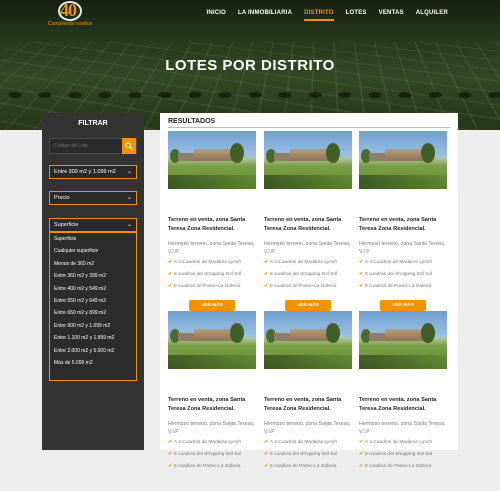  What do you see at coordinates (93, 351) in the screenshot?
I see `surface-option: Entre 2.000 m2 y 5.000 m2` at bounding box center [93, 351].